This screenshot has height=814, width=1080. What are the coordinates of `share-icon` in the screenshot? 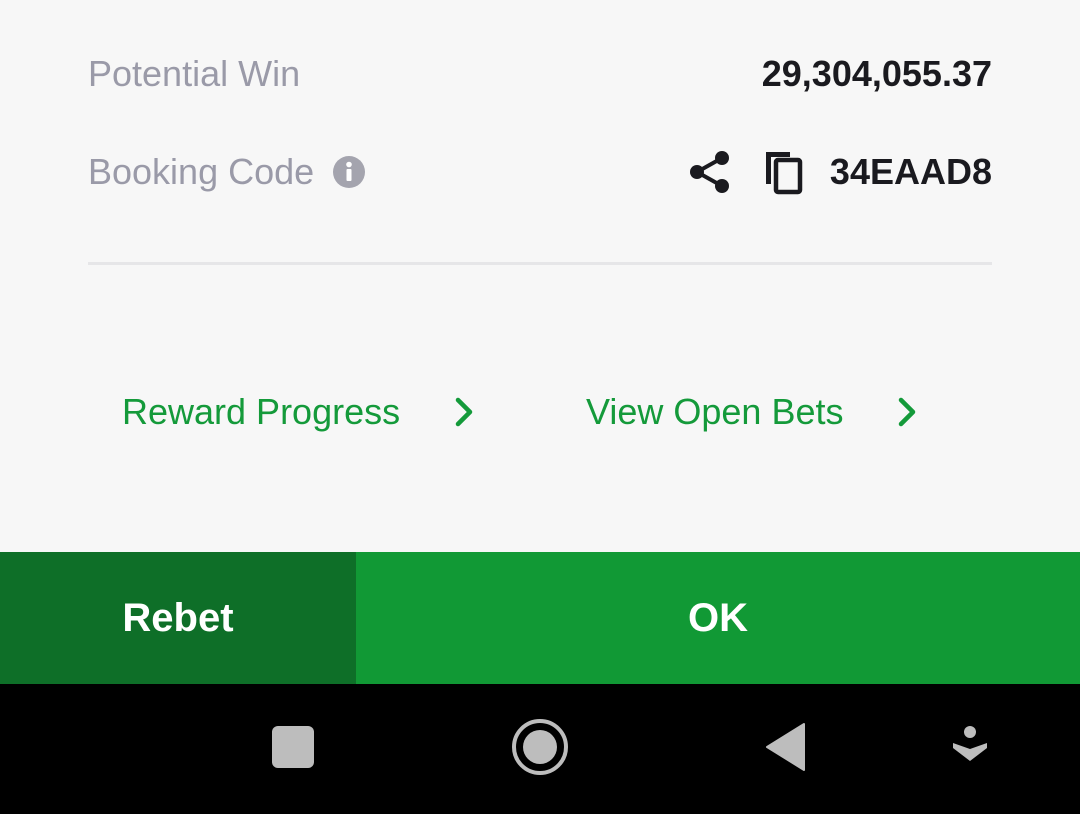 It's located at (710, 172).